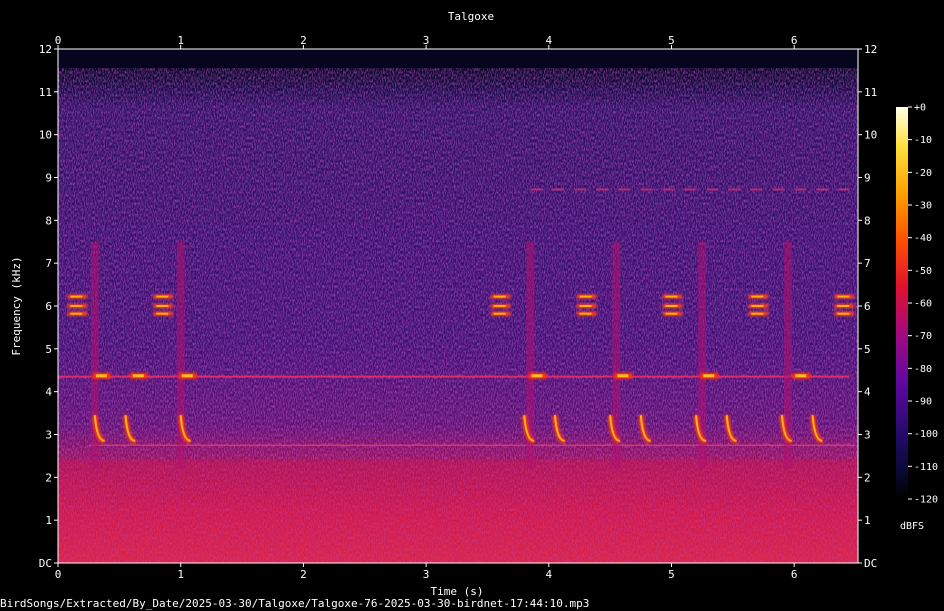 The image size is (944, 611). I want to click on colorbar-tick-label: -100, so click(926, 434).